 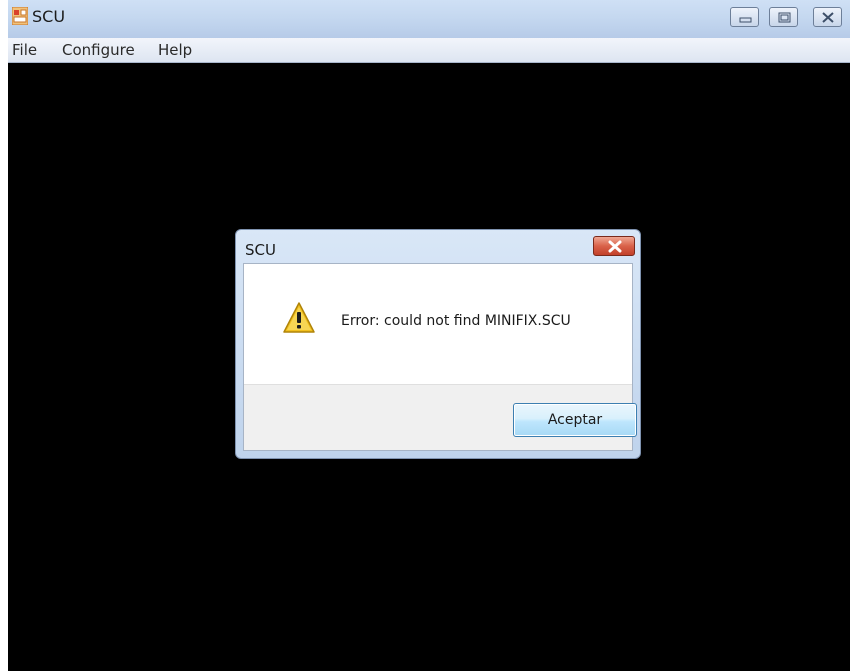 I want to click on minimize-button, so click(x=744, y=17).